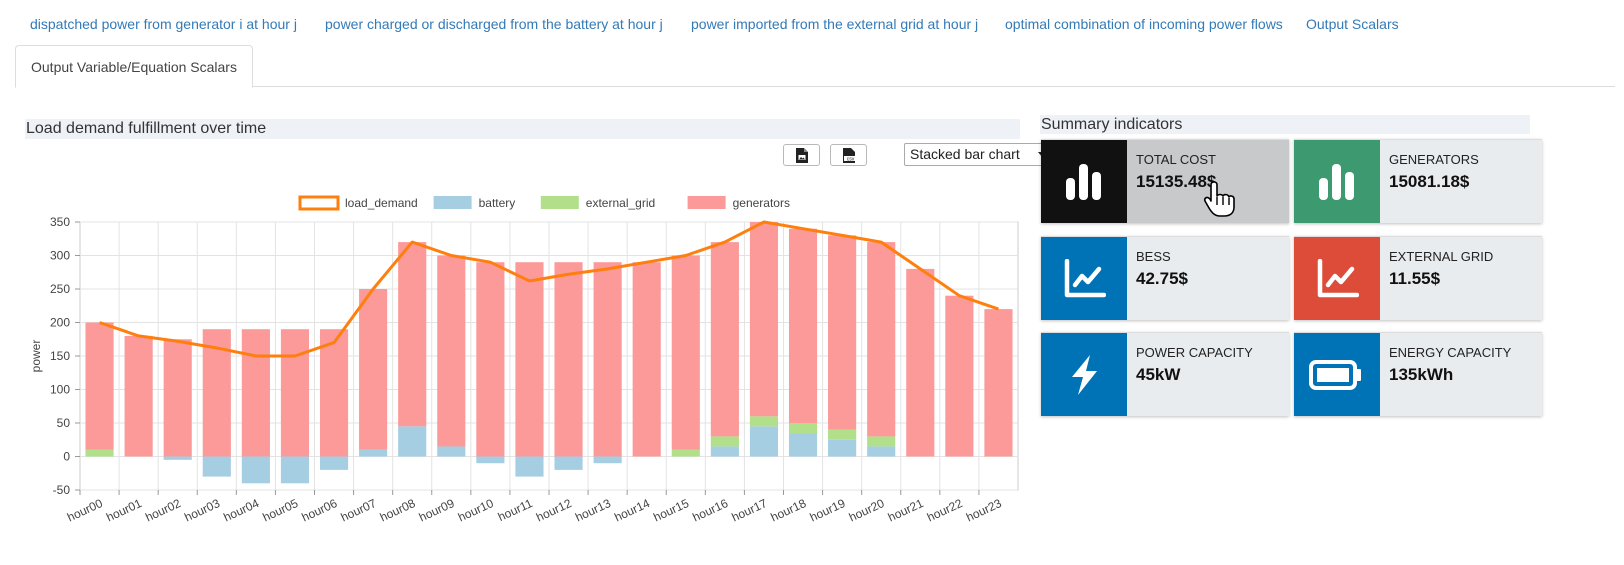 The image size is (1624, 565). Describe the element at coordinates (60, 289) in the screenshot. I see `y-tick-label: 250` at that location.